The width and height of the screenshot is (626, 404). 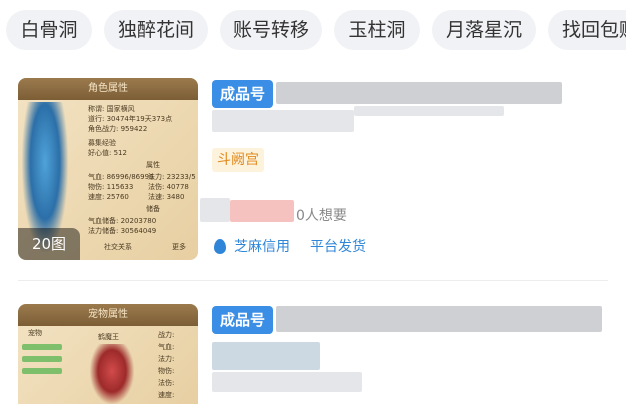 What do you see at coordinates (166, 371) in the screenshot?
I see `thumb-line: 物伤:` at bounding box center [166, 371].